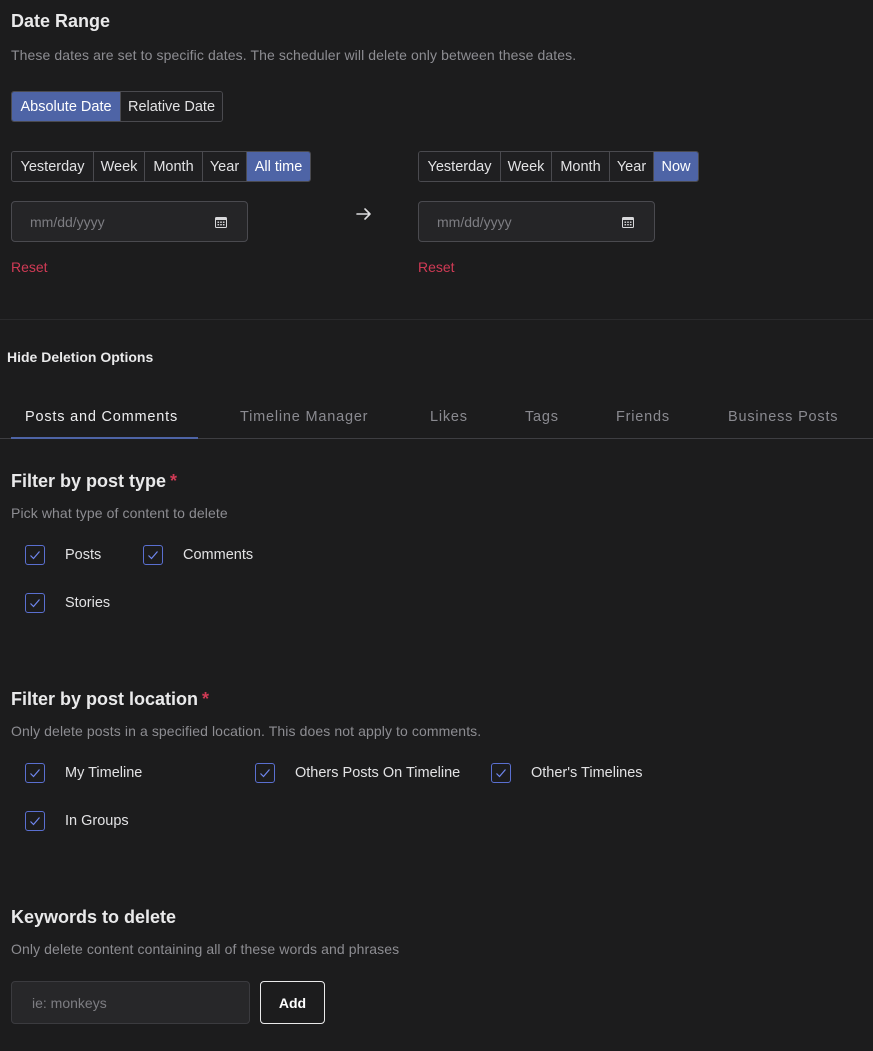 The height and width of the screenshot is (1051, 873). Describe the element at coordinates (676, 166) in the screenshot. I see `end-preset-now: Now` at that location.